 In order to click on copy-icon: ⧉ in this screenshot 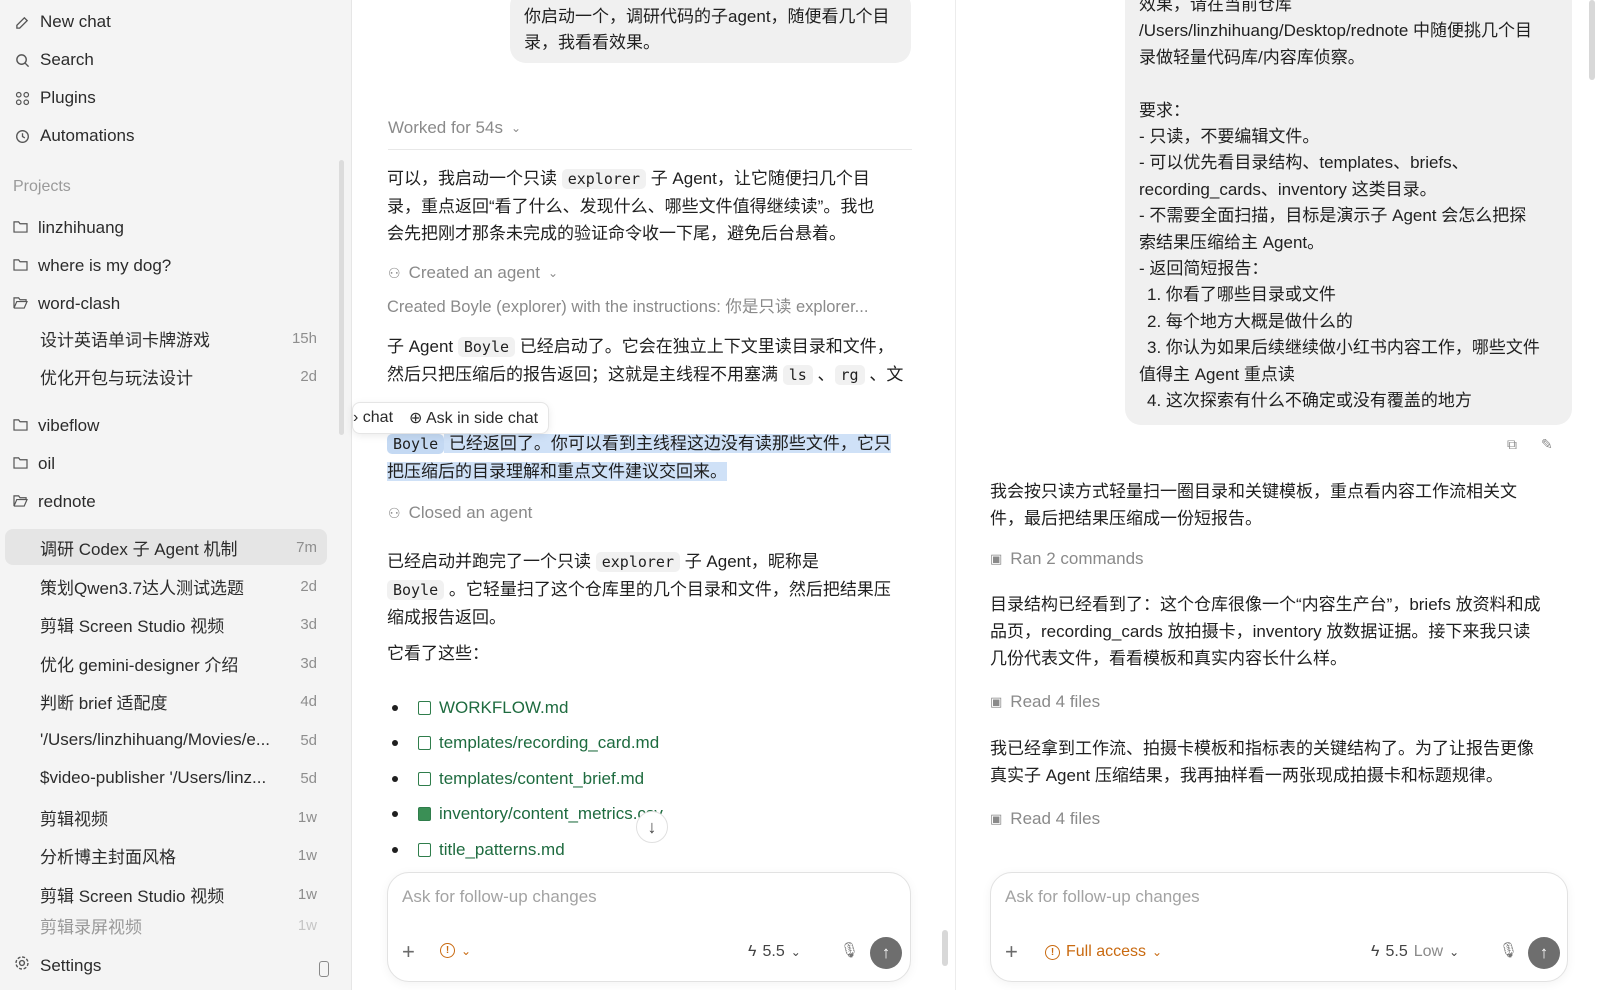, I will do `click(1514, 444)`.